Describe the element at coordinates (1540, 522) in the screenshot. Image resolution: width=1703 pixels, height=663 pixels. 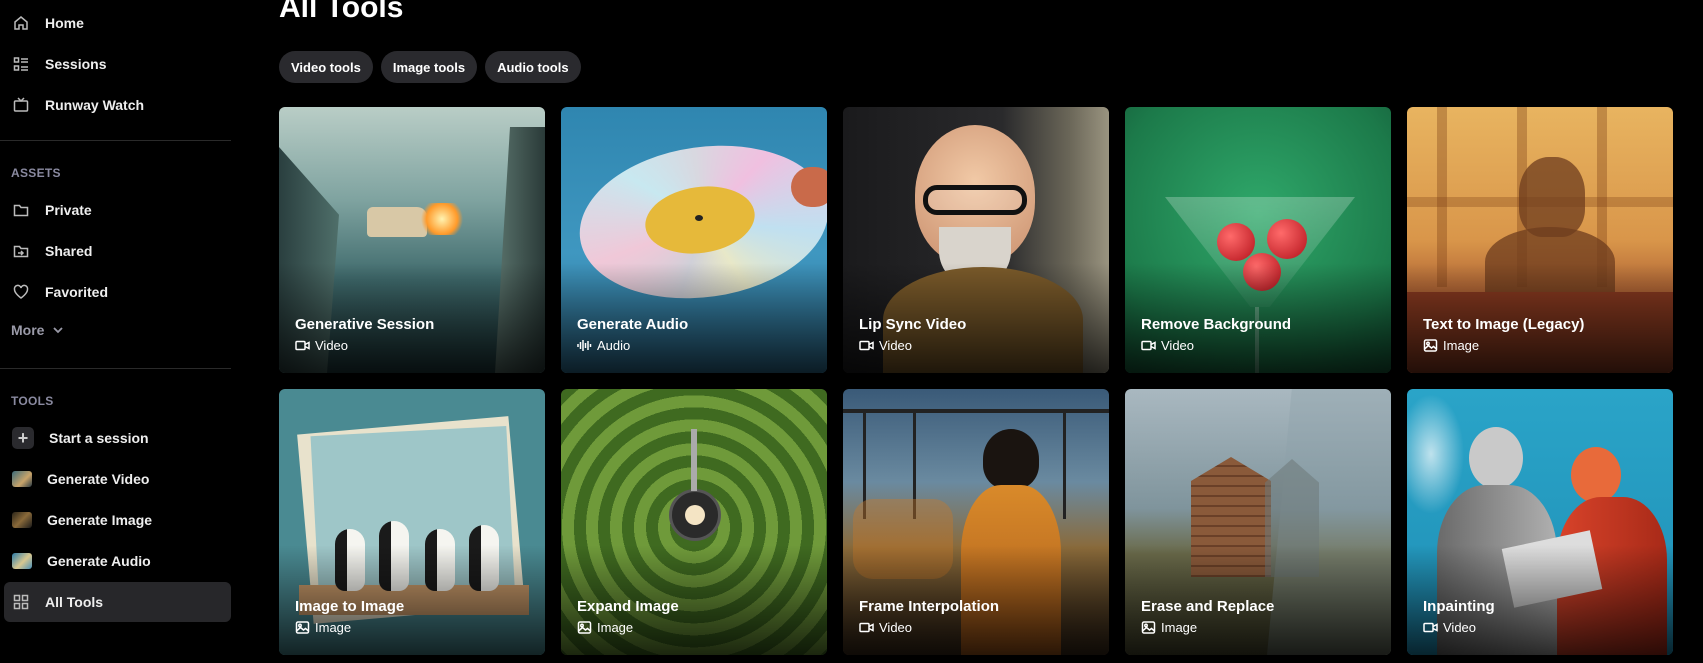
I see `tool-card-inpainting: Inpainting Video` at that location.